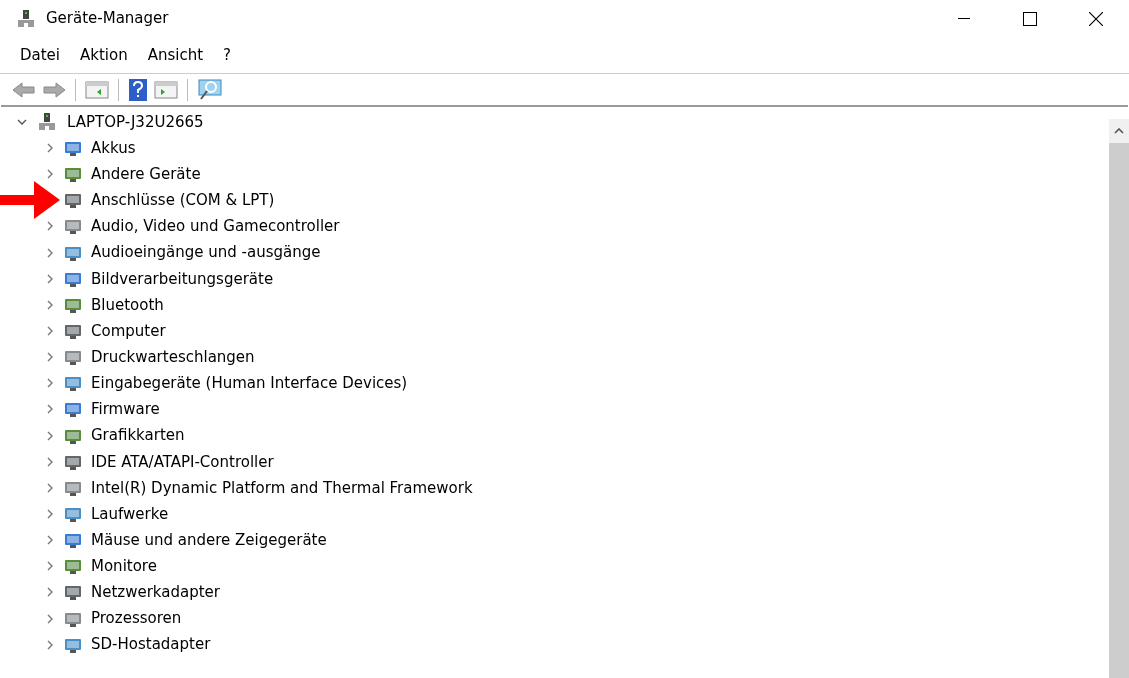 The image size is (1129, 678). What do you see at coordinates (22, 122) in the screenshot?
I see `chevron-down-icon` at bounding box center [22, 122].